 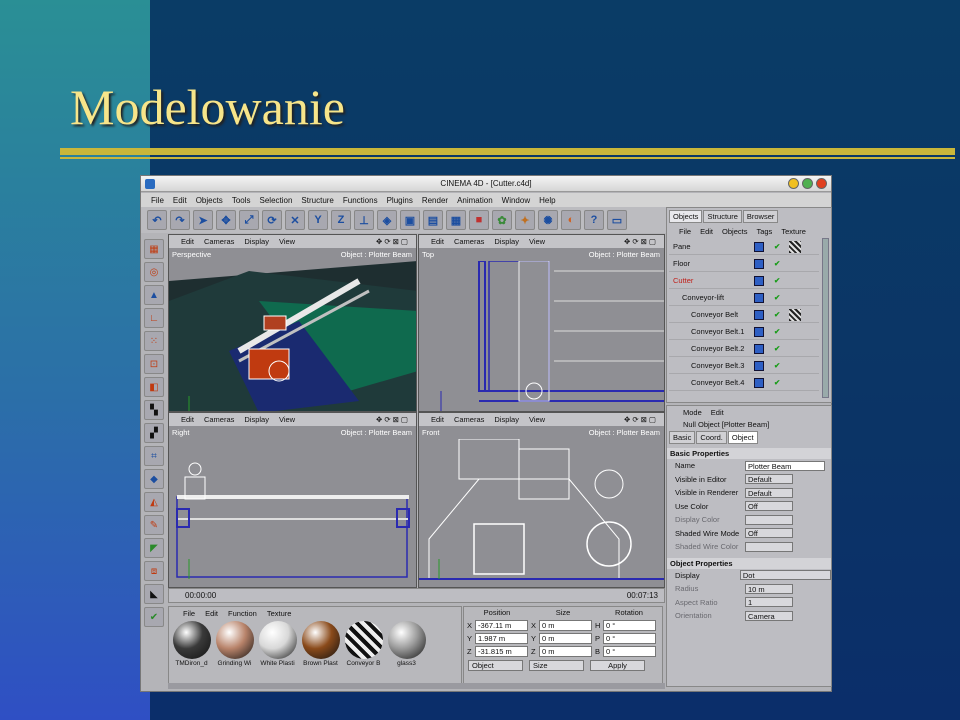 I want to click on x-axis-icon: ✕, so click(x=295, y=220).